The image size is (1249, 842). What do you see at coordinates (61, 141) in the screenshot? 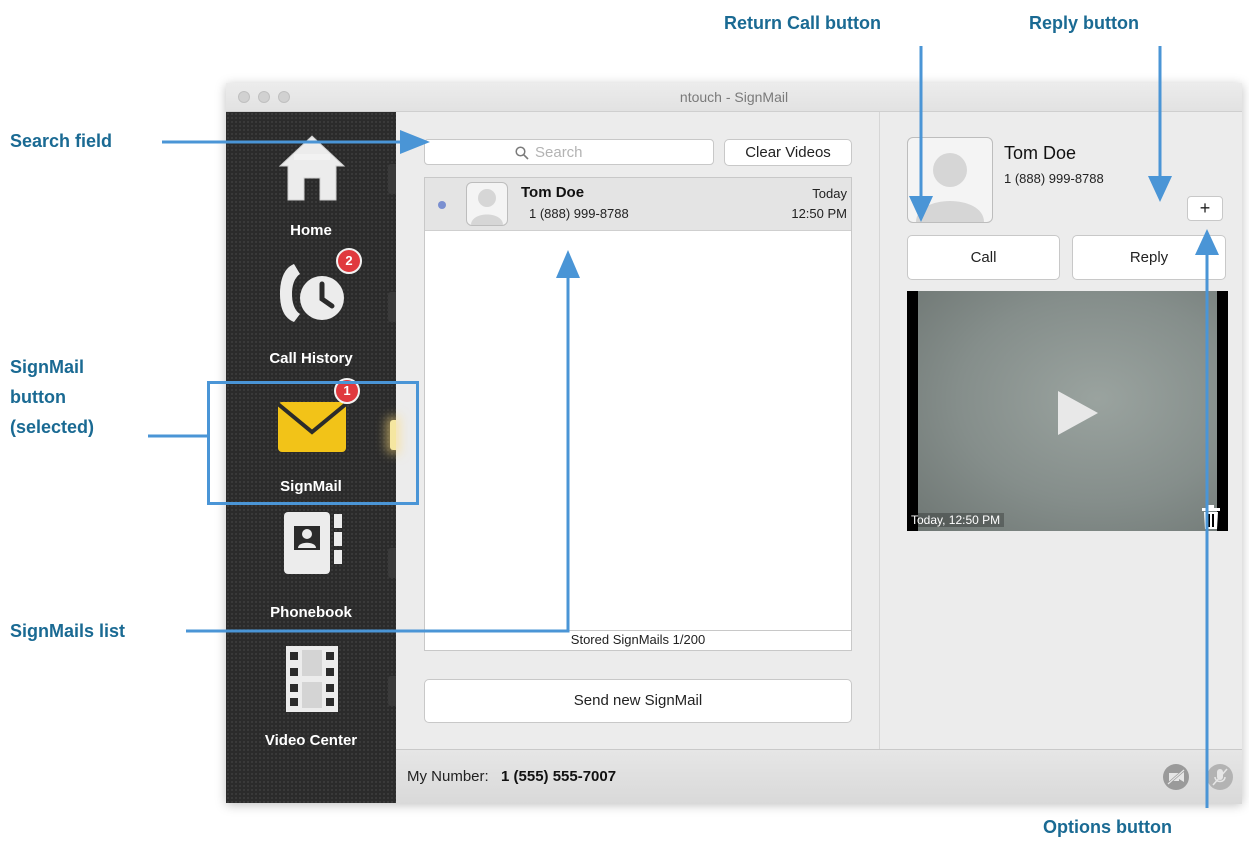
I see `annotation-search-field: Search field` at bounding box center [61, 141].